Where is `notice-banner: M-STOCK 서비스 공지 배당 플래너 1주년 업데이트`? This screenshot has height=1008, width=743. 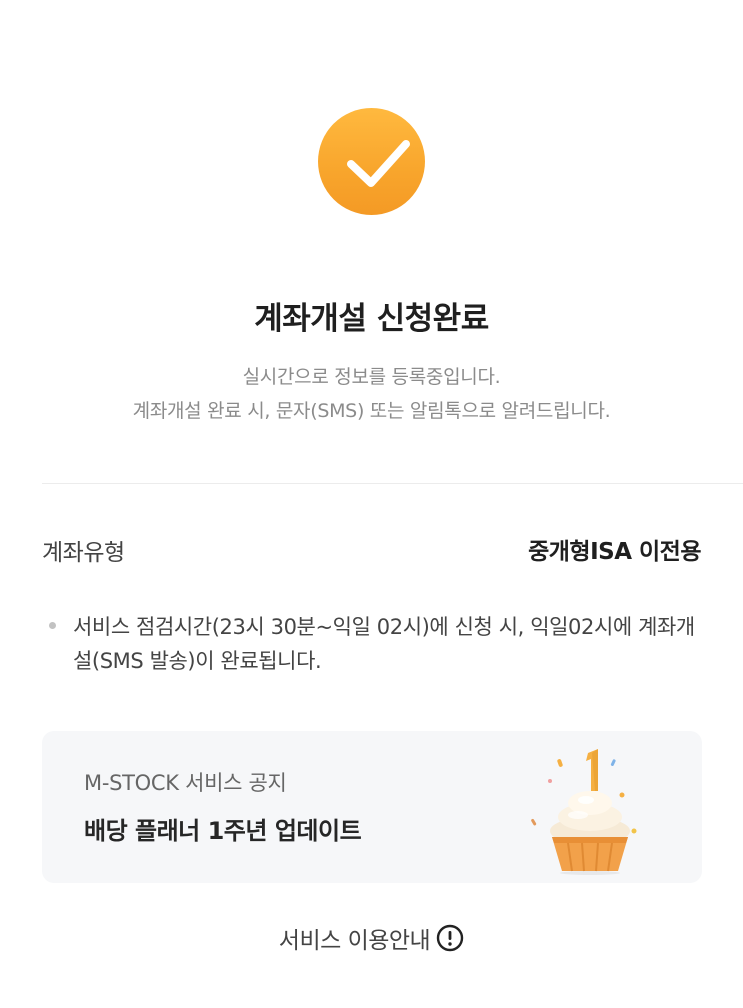 notice-banner: M-STOCK 서비스 공지 배당 플래너 1주년 업데이트 is located at coordinates (372, 807).